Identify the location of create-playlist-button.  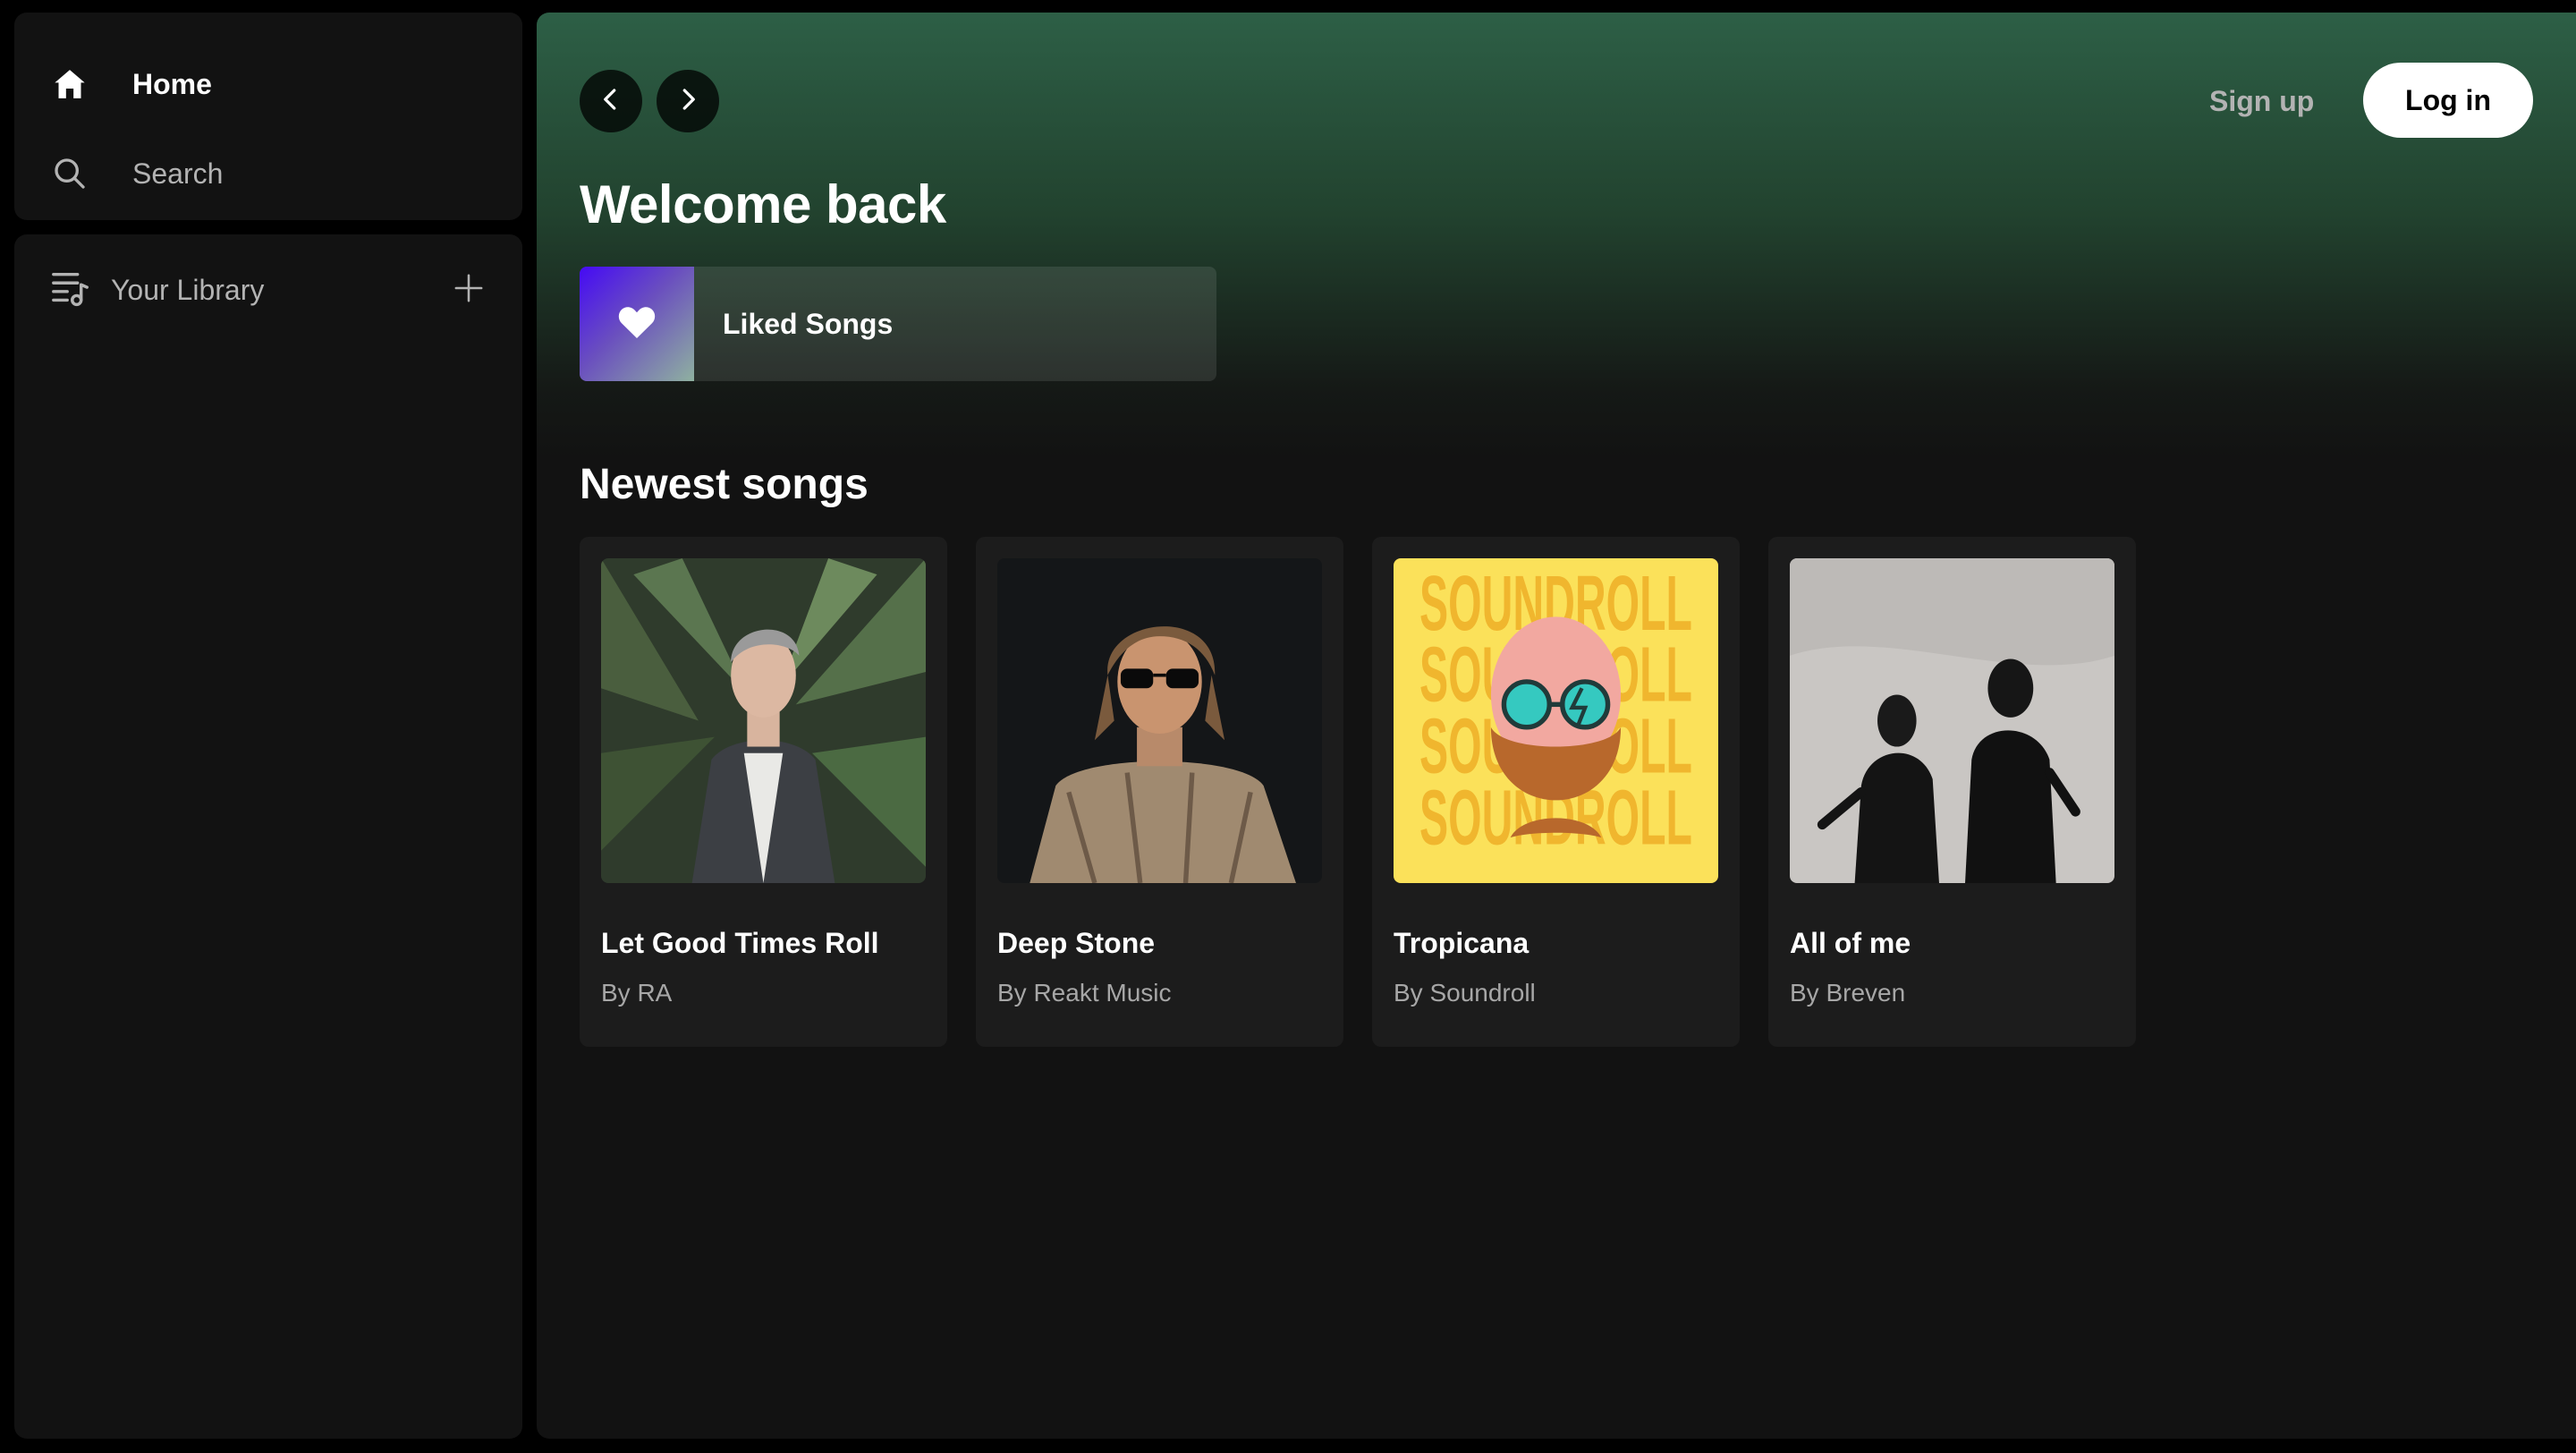
(468, 290).